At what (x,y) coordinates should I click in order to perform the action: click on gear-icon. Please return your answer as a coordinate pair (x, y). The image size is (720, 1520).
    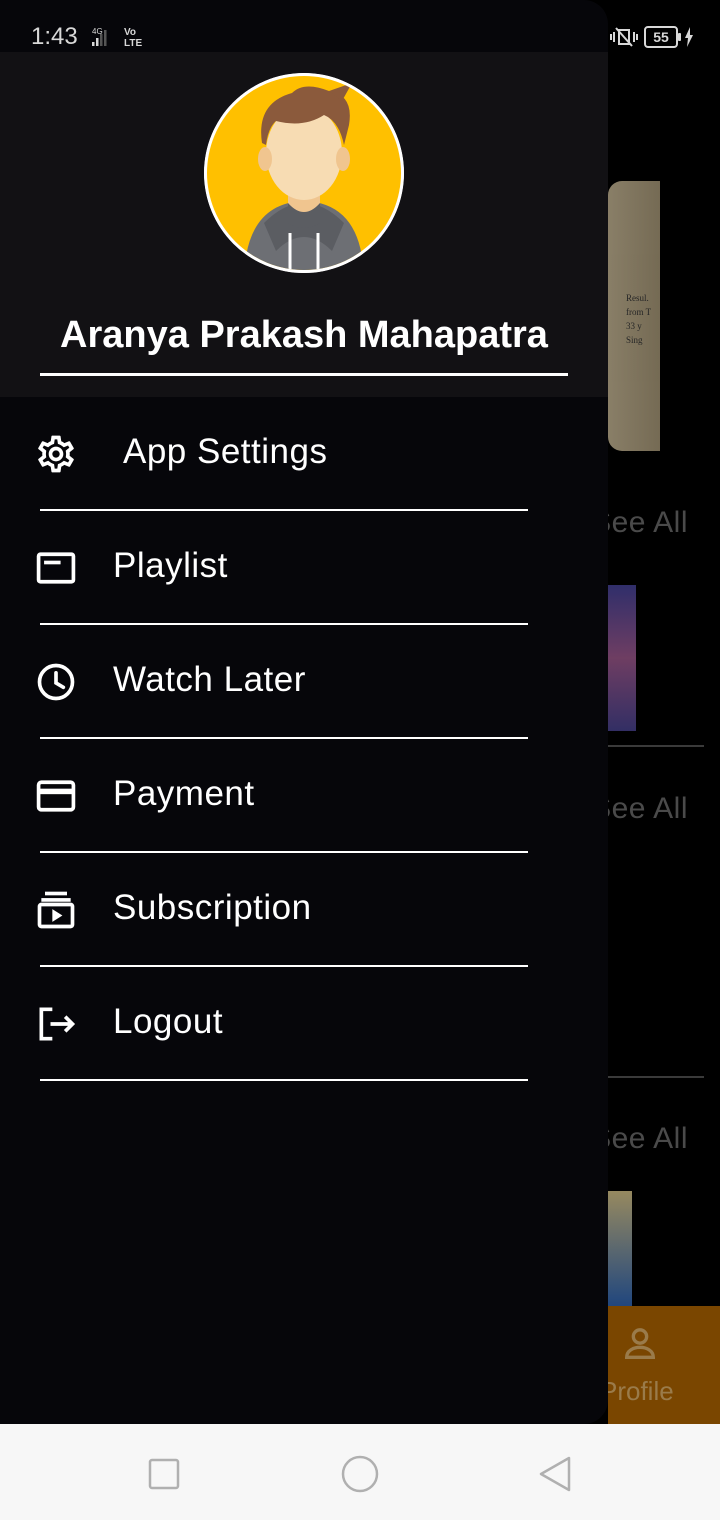
    Looking at the image, I should click on (56, 454).